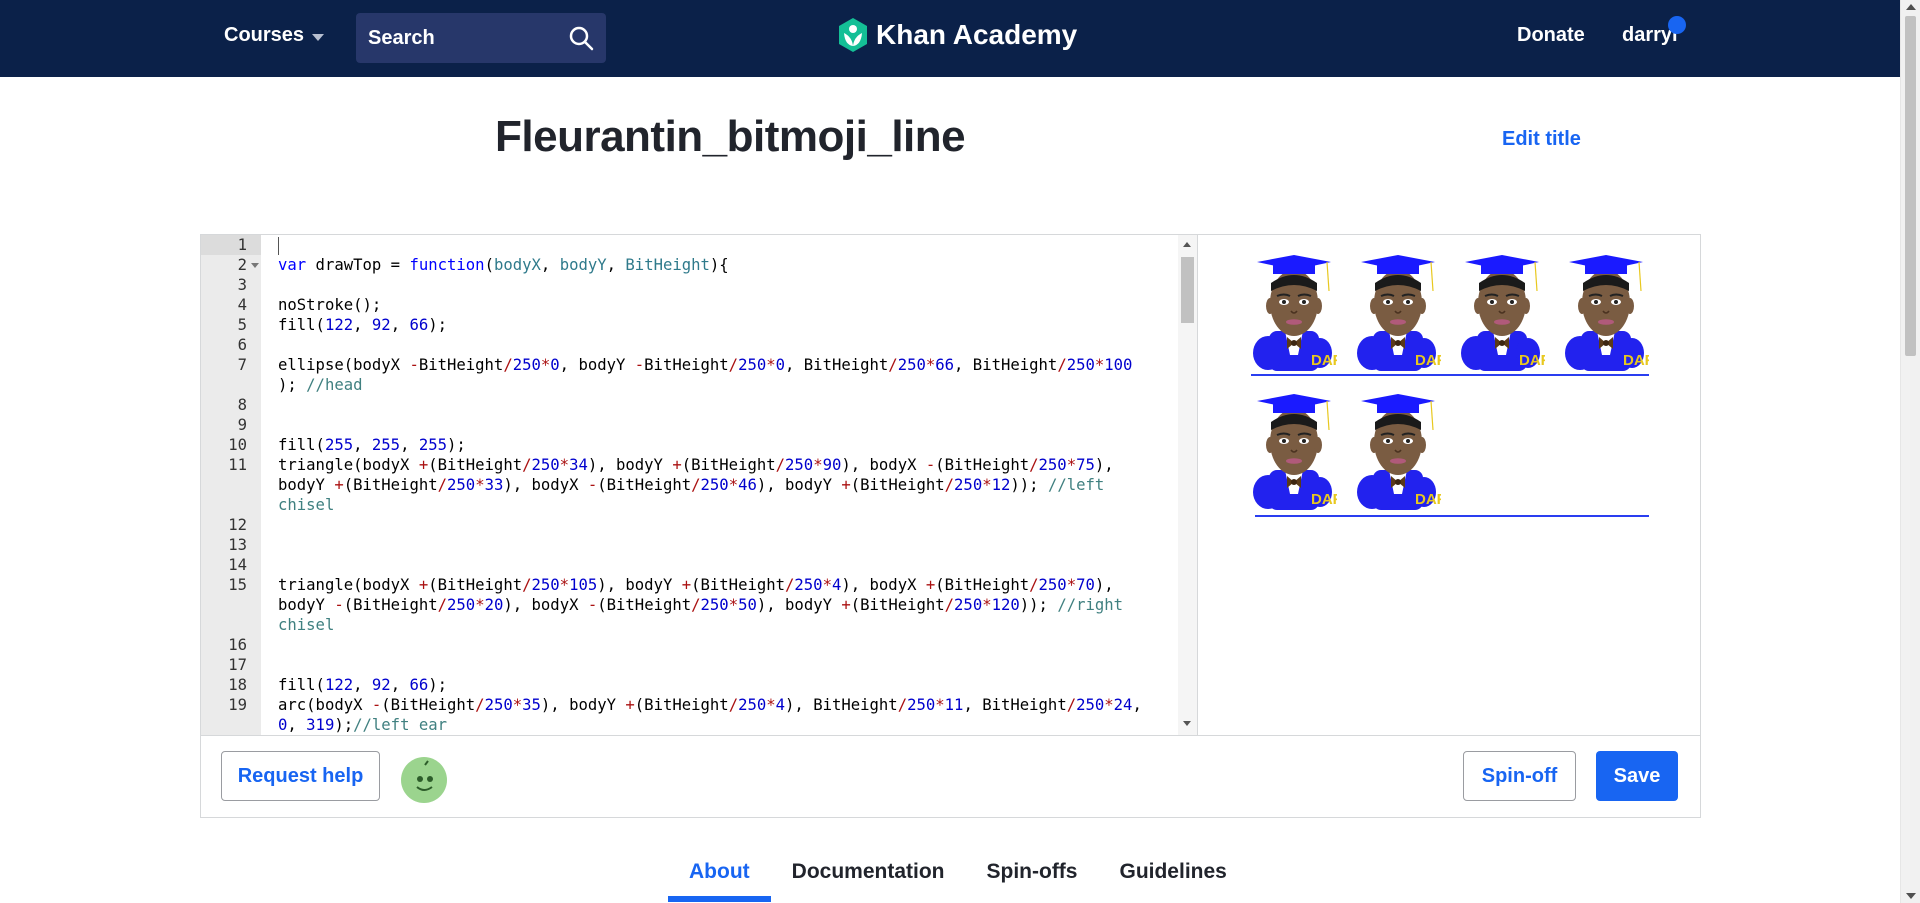 The width and height of the screenshot is (1920, 903). What do you see at coordinates (237, 705) in the screenshot?
I see `line-number: 19` at bounding box center [237, 705].